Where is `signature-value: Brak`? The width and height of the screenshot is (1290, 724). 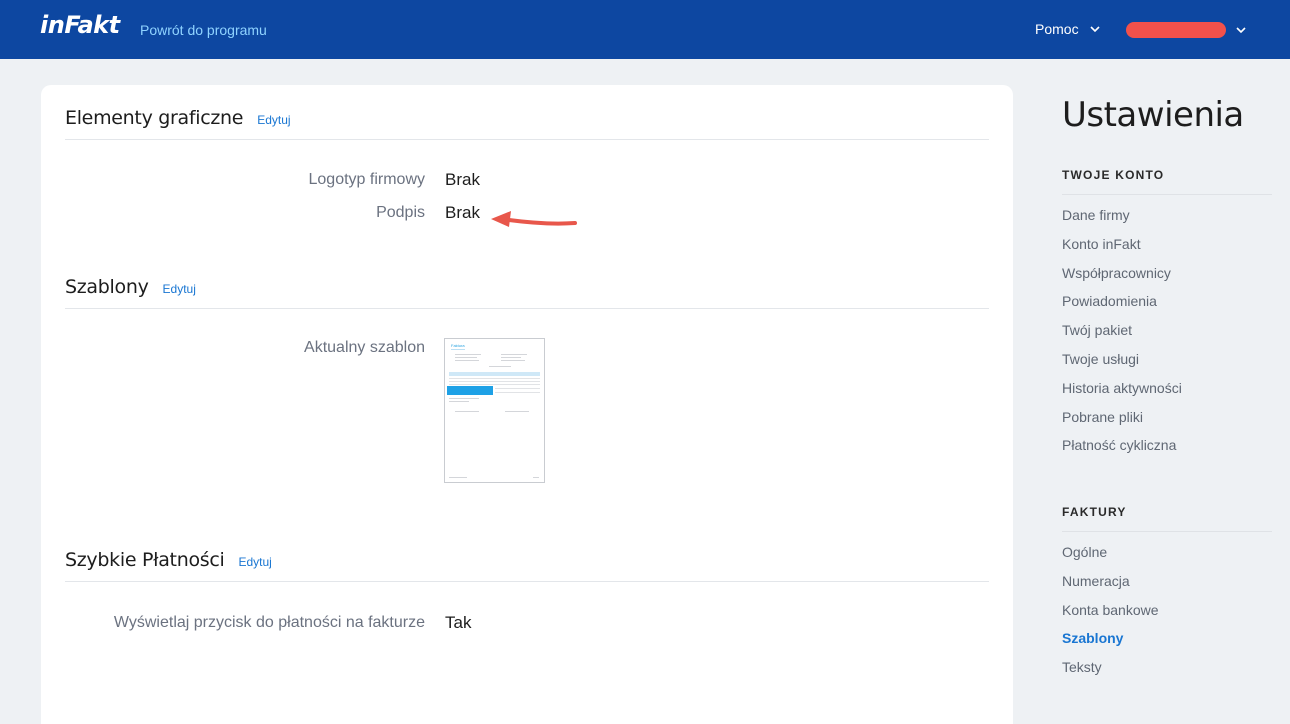 signature-value: Brak is located at coordinates (462, 212).